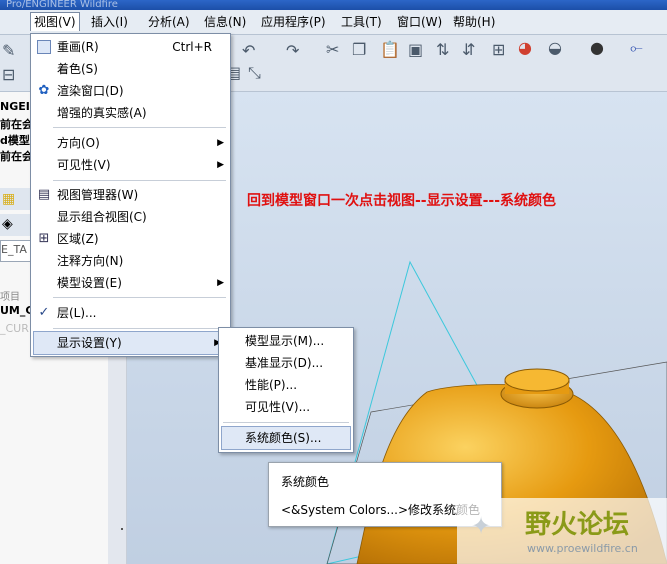 The width and height of the screenshot is (667, 564). I want to click on menu-view: 视图(V), so click(55, 21).